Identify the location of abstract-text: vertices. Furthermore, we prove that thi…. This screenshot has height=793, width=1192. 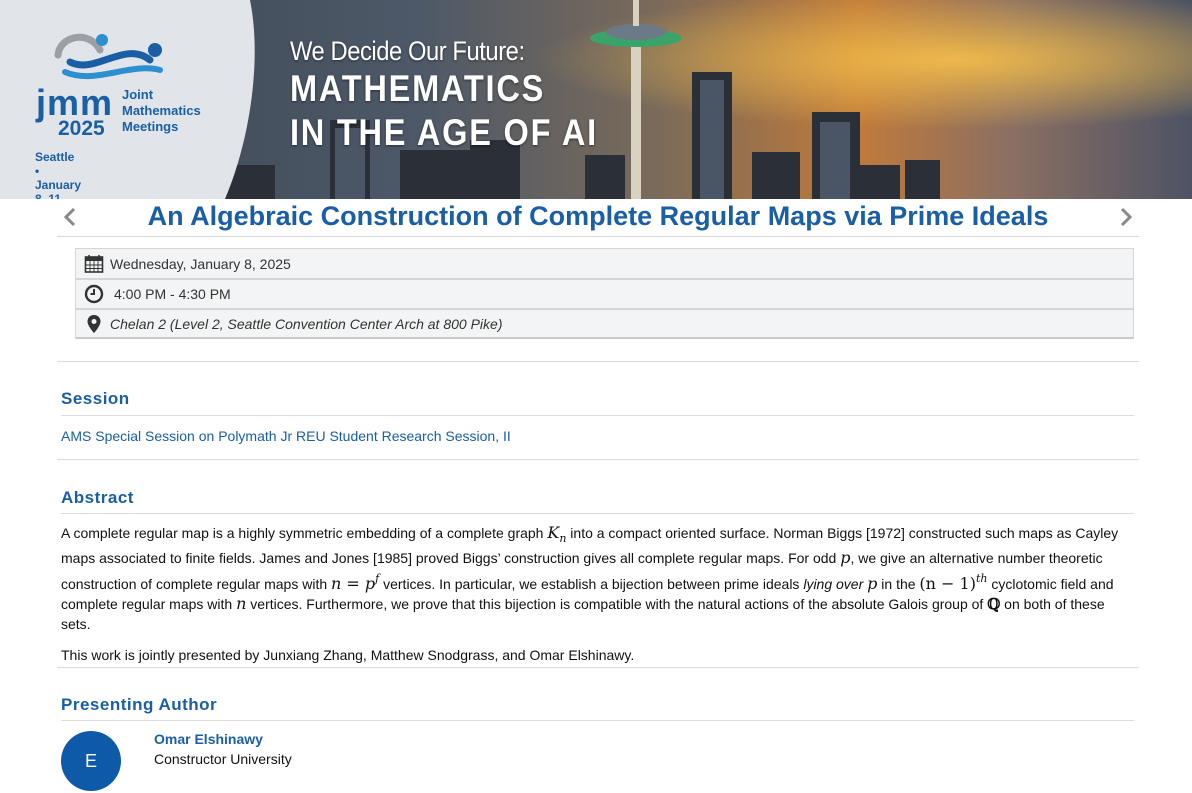
(617, 604).